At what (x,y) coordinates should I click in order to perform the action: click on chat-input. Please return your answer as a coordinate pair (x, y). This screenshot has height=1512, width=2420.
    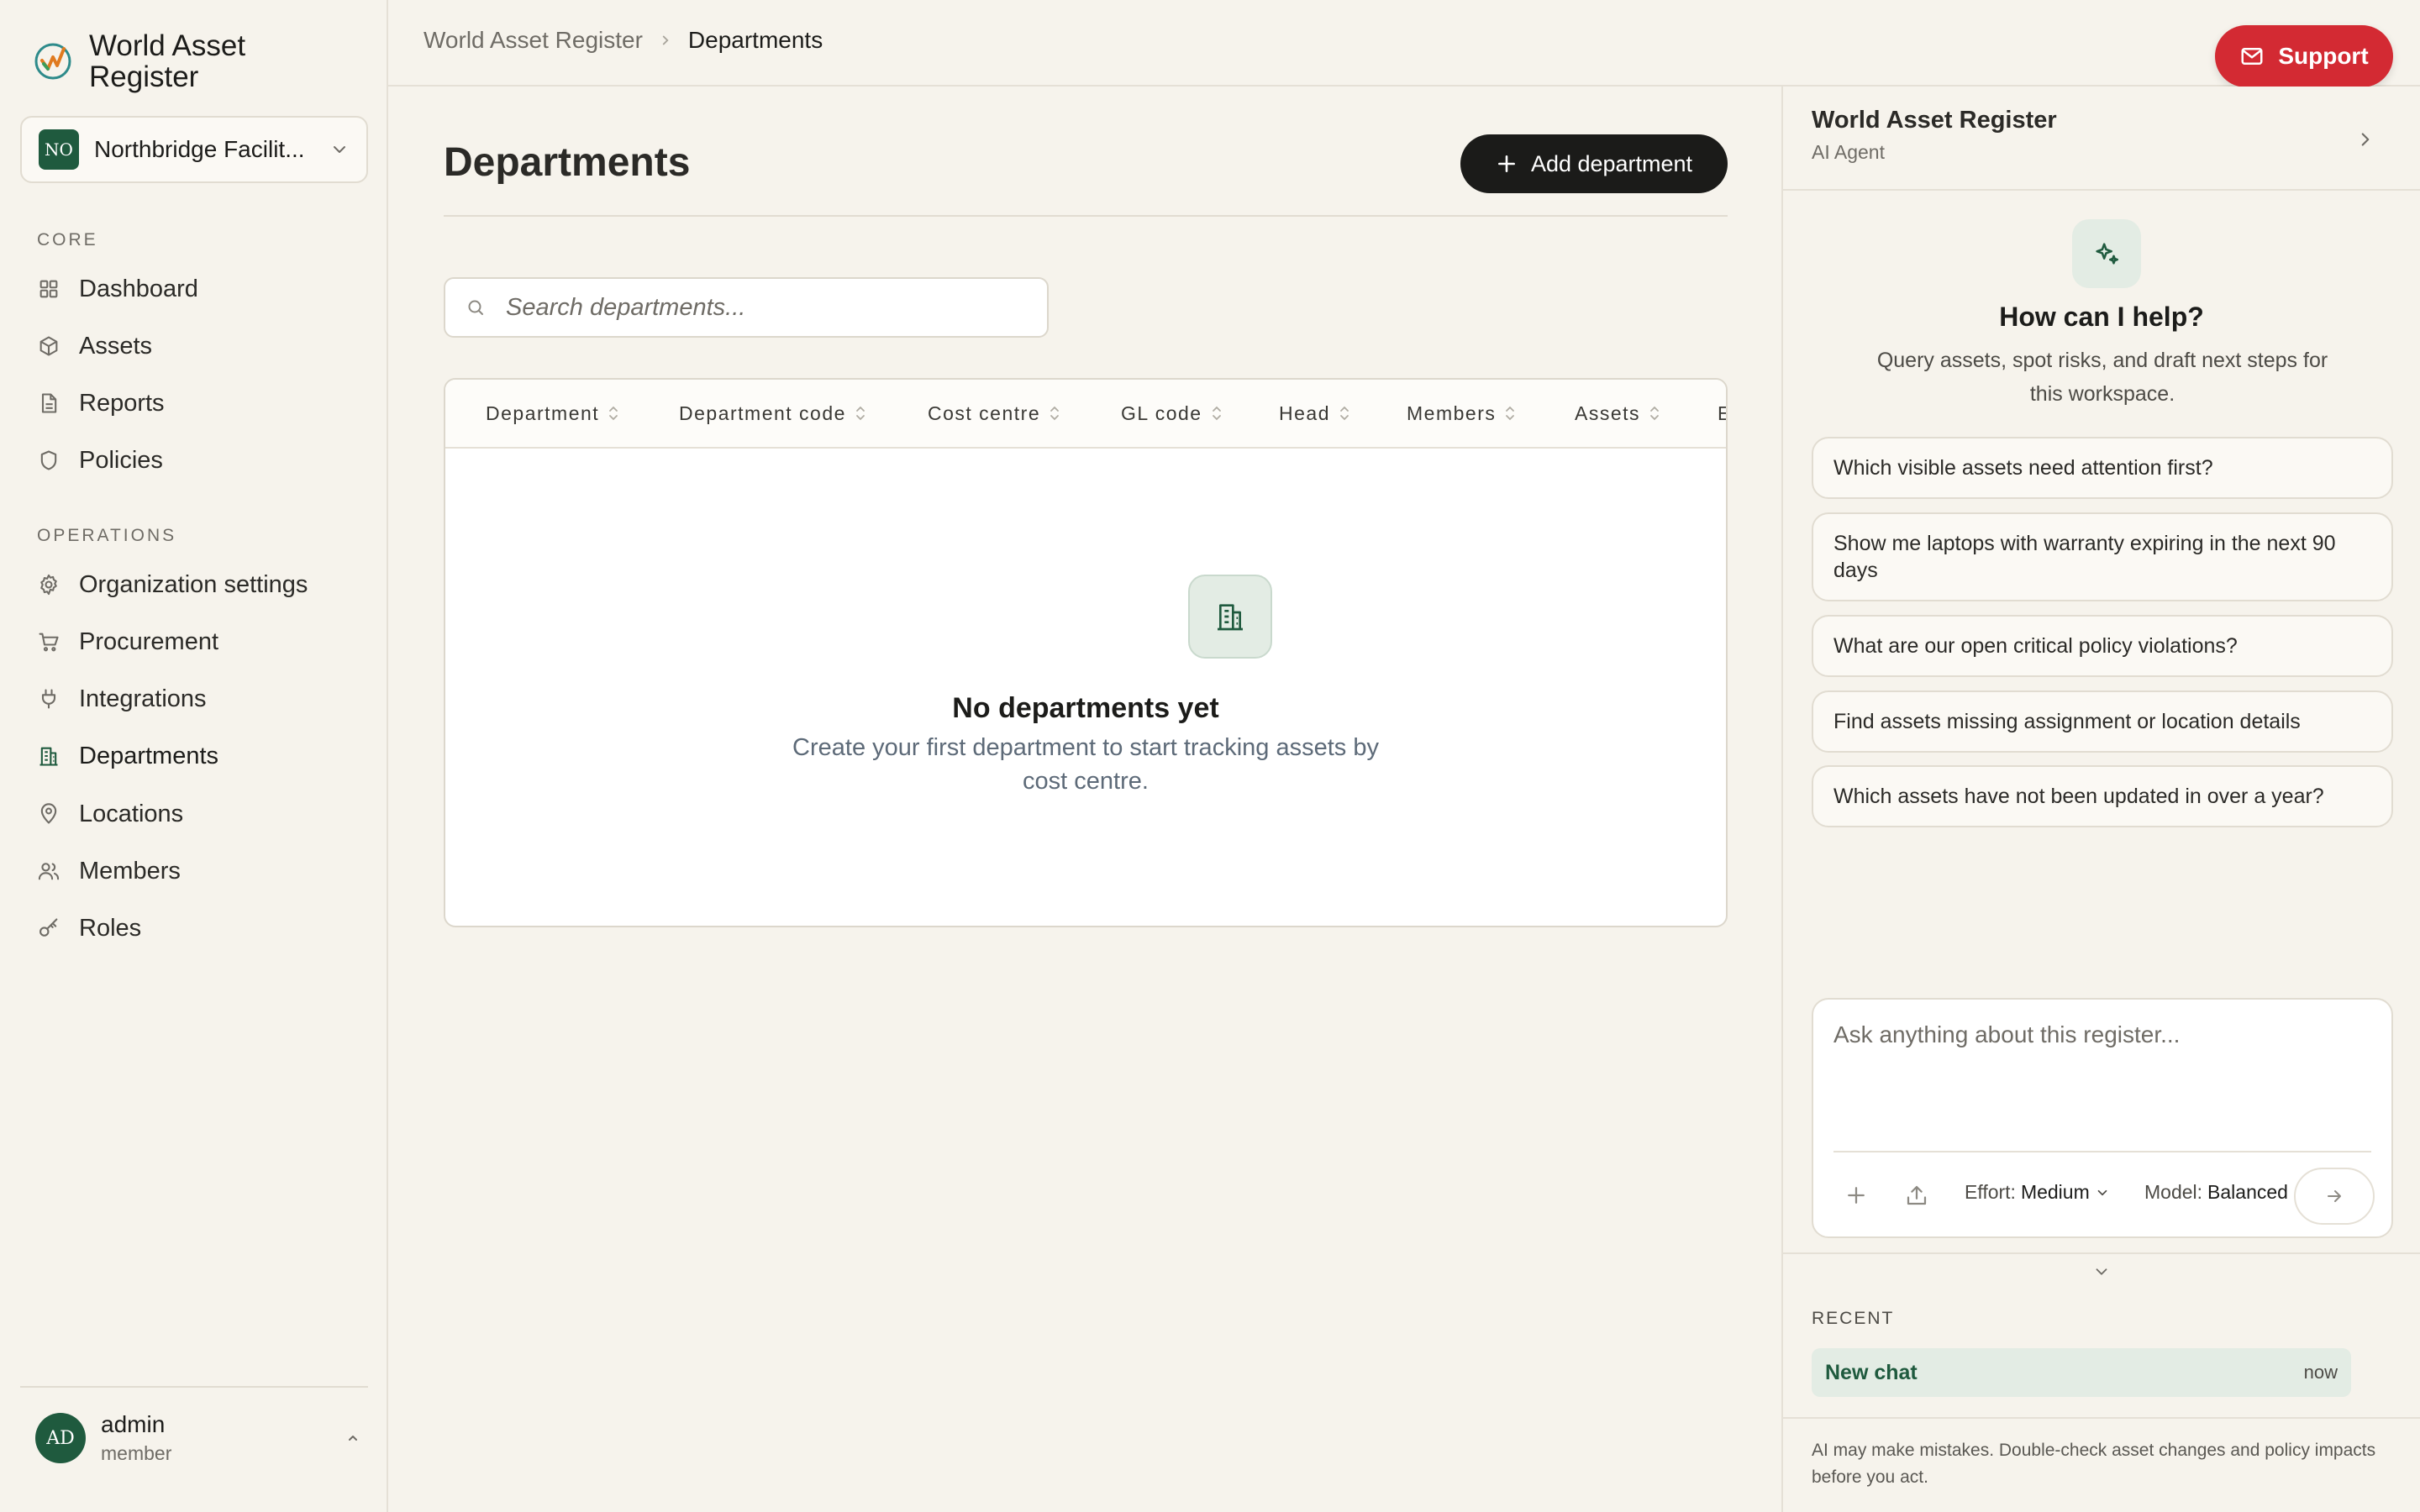
    Looking at the image, I should click on (2102, 1071).